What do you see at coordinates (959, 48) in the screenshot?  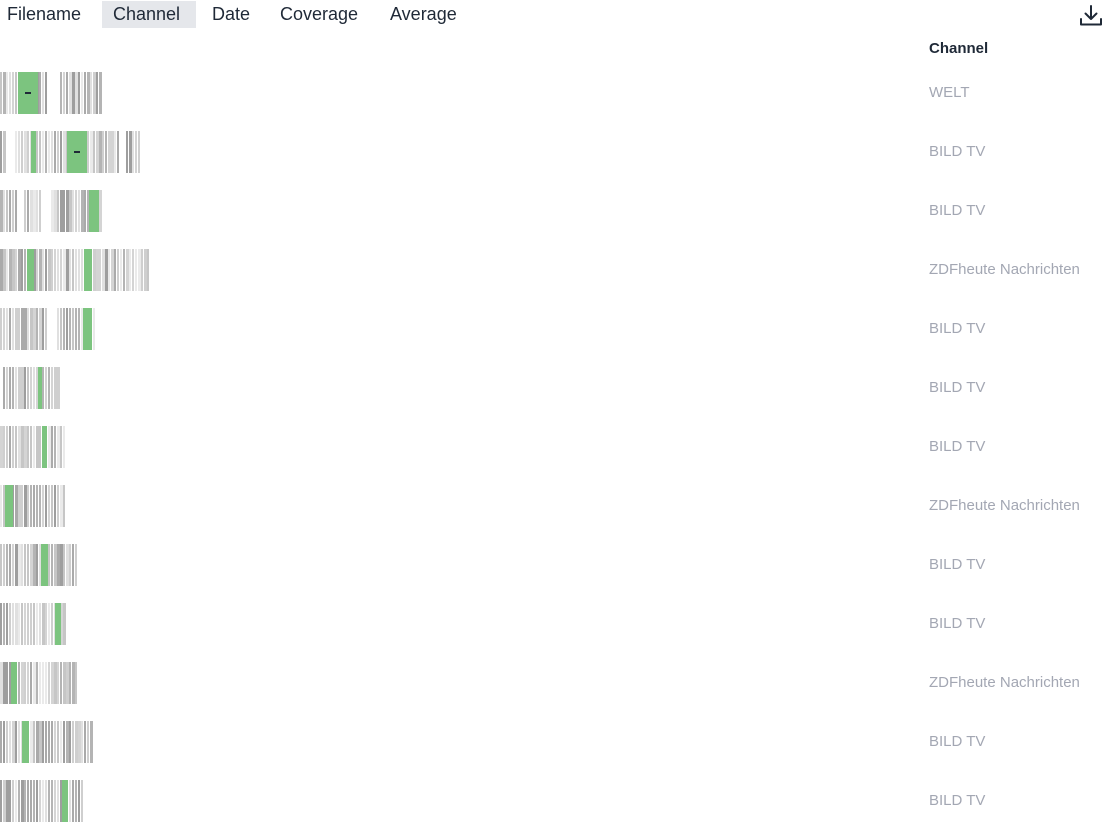 I see `channel-column-header: Channel` at bounding box center [959, 48].